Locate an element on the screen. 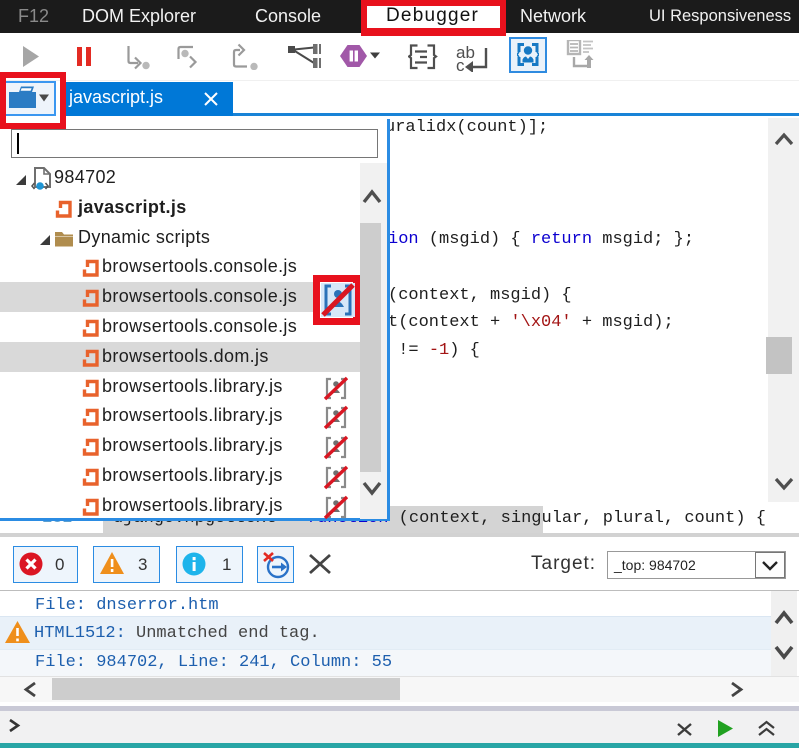  svg-text: c is located at coordinates (460, 64).